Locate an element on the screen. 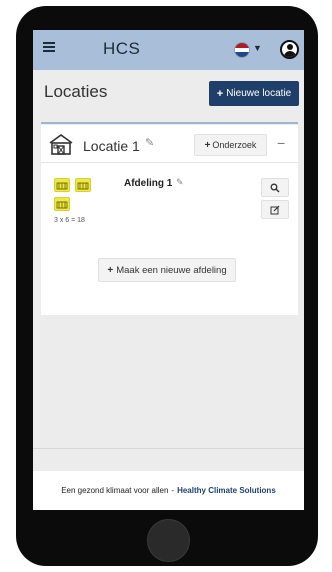  collapse-icon: − is located at coordinates (281, 143).